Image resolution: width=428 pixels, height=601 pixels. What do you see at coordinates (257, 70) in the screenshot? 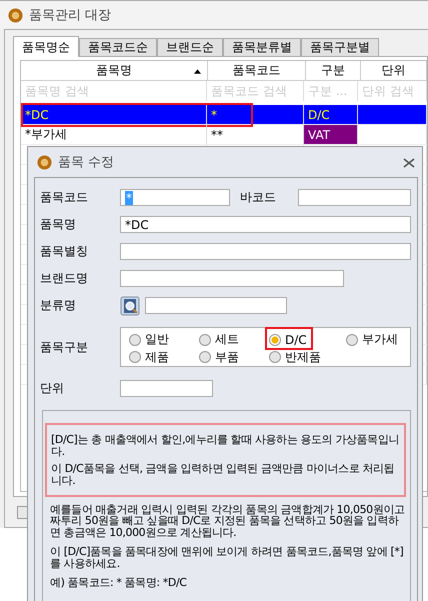
I see `column-header: 품목코드` at bounding box center [257, 70].